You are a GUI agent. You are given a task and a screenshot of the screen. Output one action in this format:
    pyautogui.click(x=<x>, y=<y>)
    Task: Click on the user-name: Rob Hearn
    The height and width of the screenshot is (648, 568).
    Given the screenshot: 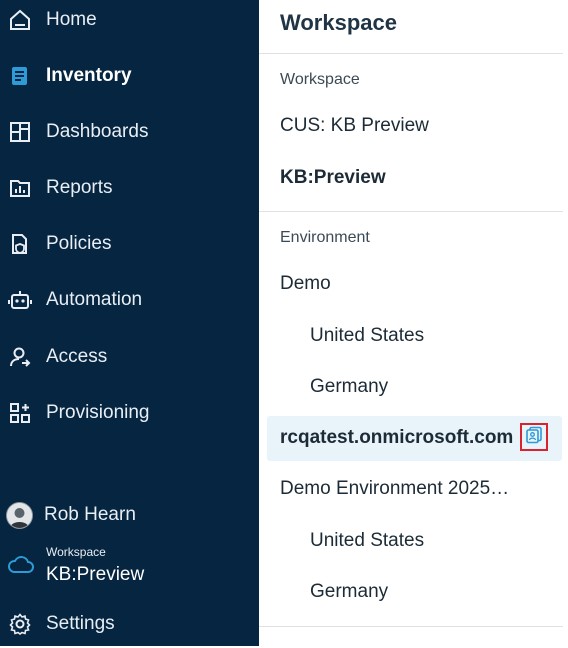 What is the action you would take?
    pyautogui.click(x=90, y=514)
    